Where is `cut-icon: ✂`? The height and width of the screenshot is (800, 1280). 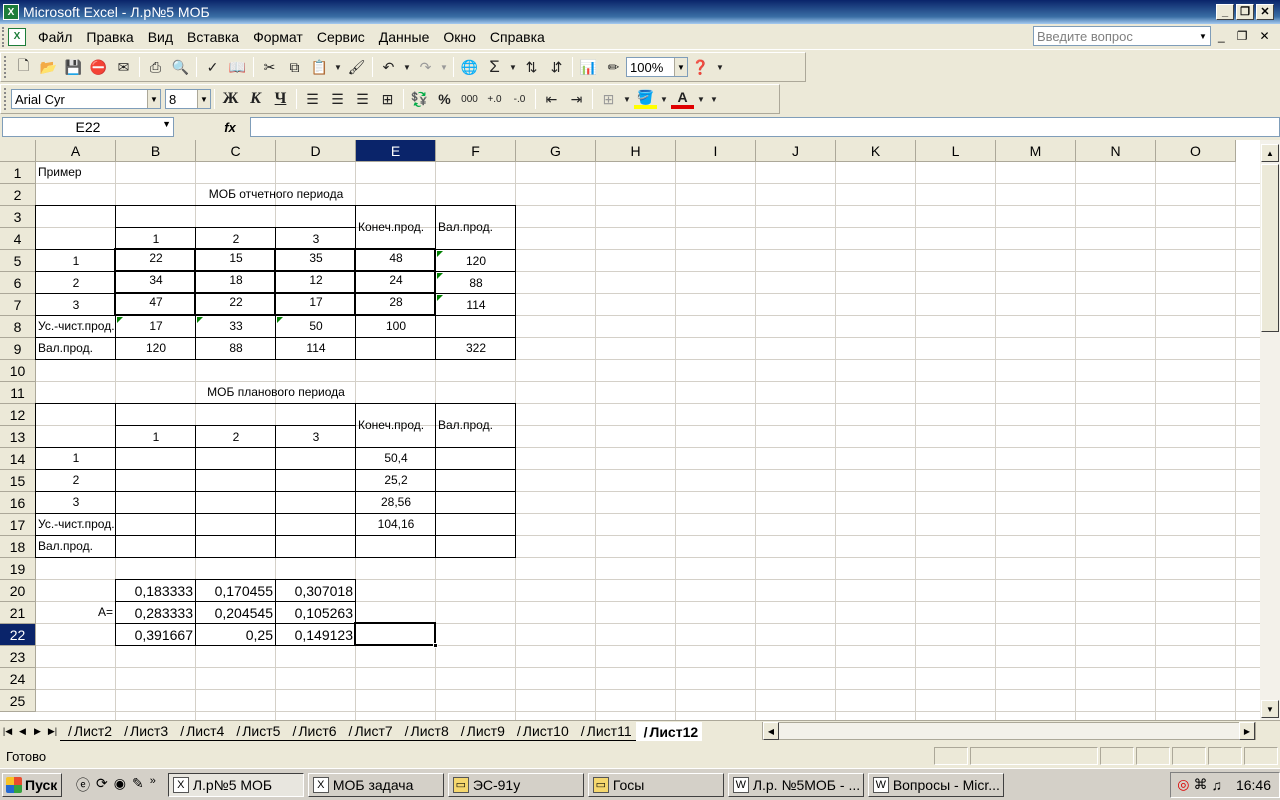 cut-icon: ✂ is located at coordinates (269, 67).